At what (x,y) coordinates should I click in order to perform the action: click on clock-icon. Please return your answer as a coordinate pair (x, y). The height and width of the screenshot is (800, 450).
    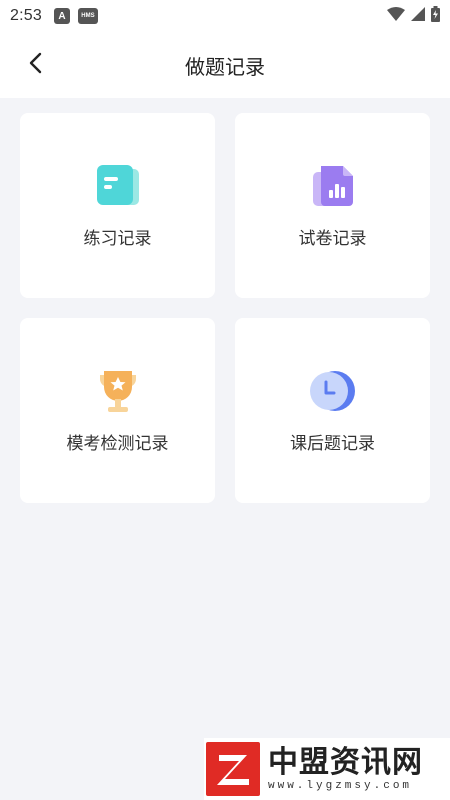
    Looking at the image, I should click on (333, 391).